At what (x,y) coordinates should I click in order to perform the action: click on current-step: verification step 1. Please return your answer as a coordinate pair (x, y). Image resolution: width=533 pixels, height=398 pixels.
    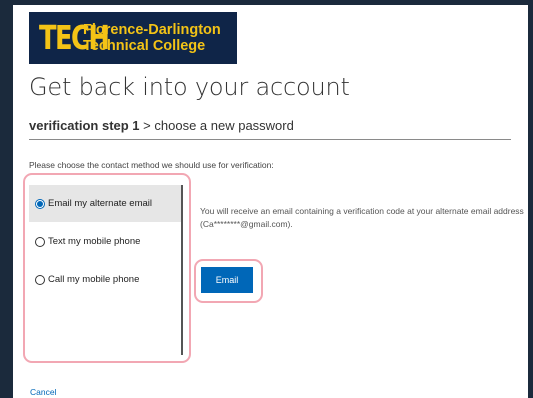
    Looking at the image, I should click on (84, 125).